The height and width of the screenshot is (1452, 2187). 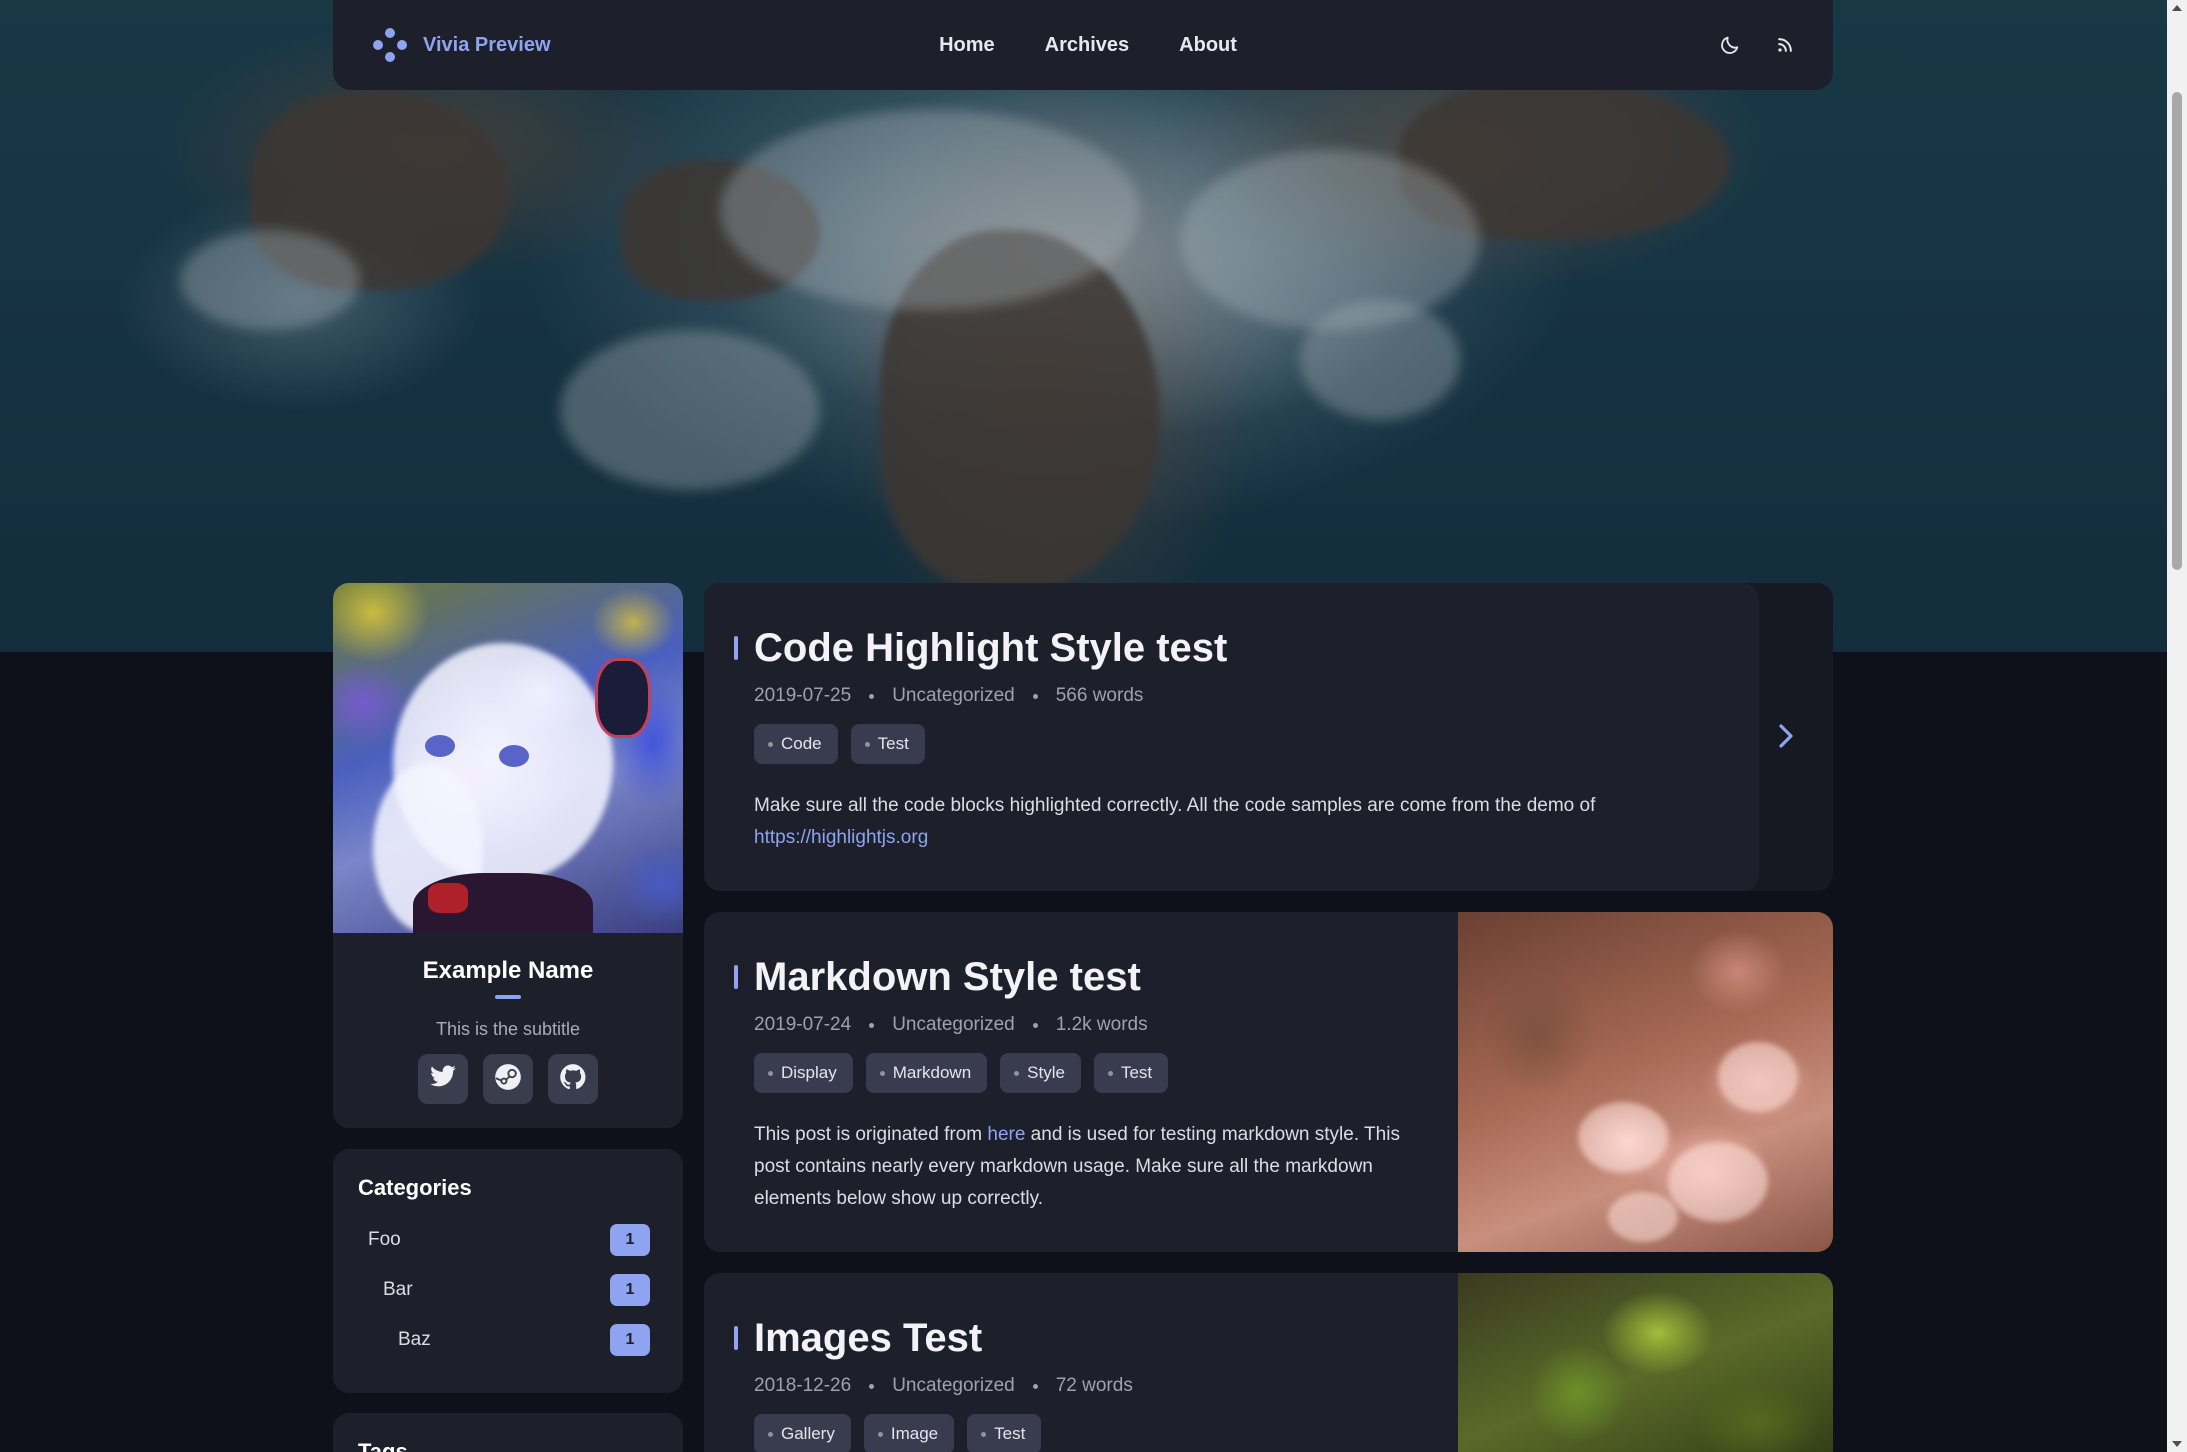 I want to click on steam-button, so click(x=508, y=1079).